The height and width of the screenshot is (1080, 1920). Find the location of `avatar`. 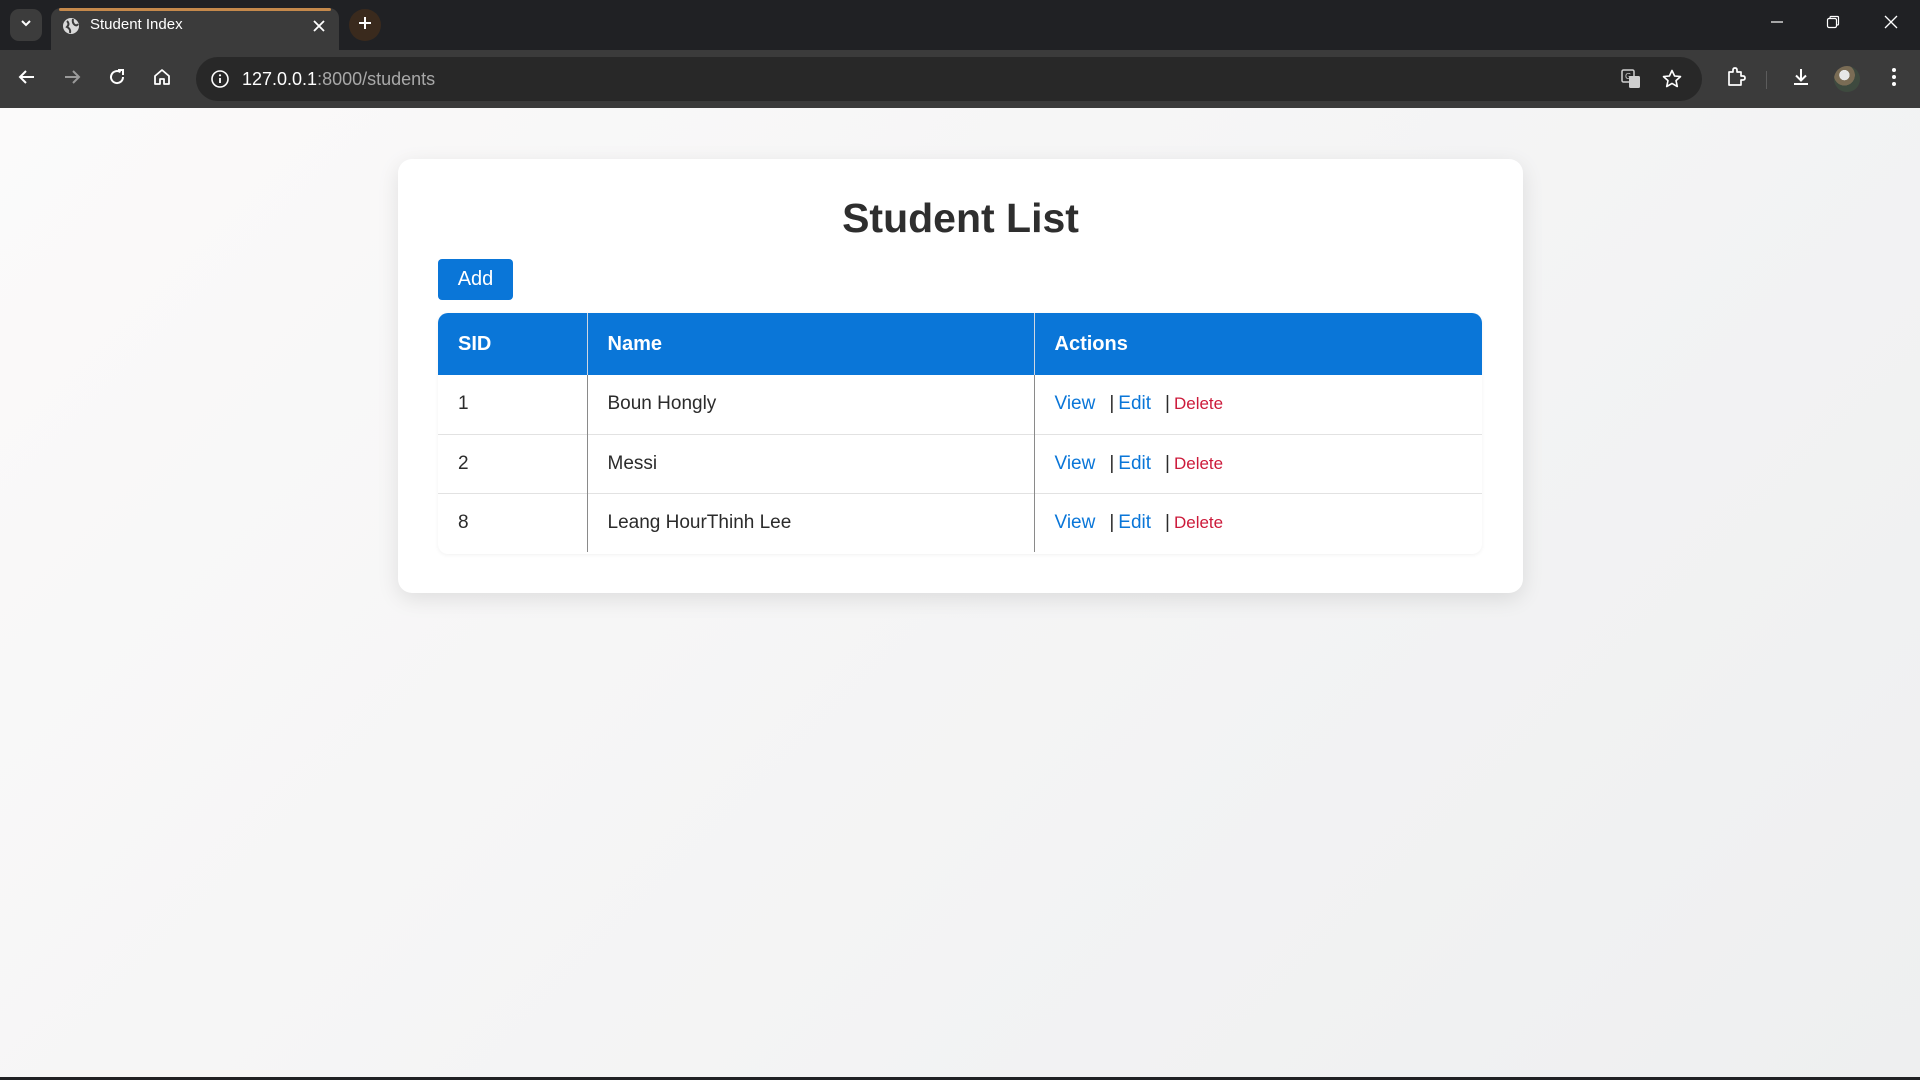

avatar is located at coordinates (1847, 79).